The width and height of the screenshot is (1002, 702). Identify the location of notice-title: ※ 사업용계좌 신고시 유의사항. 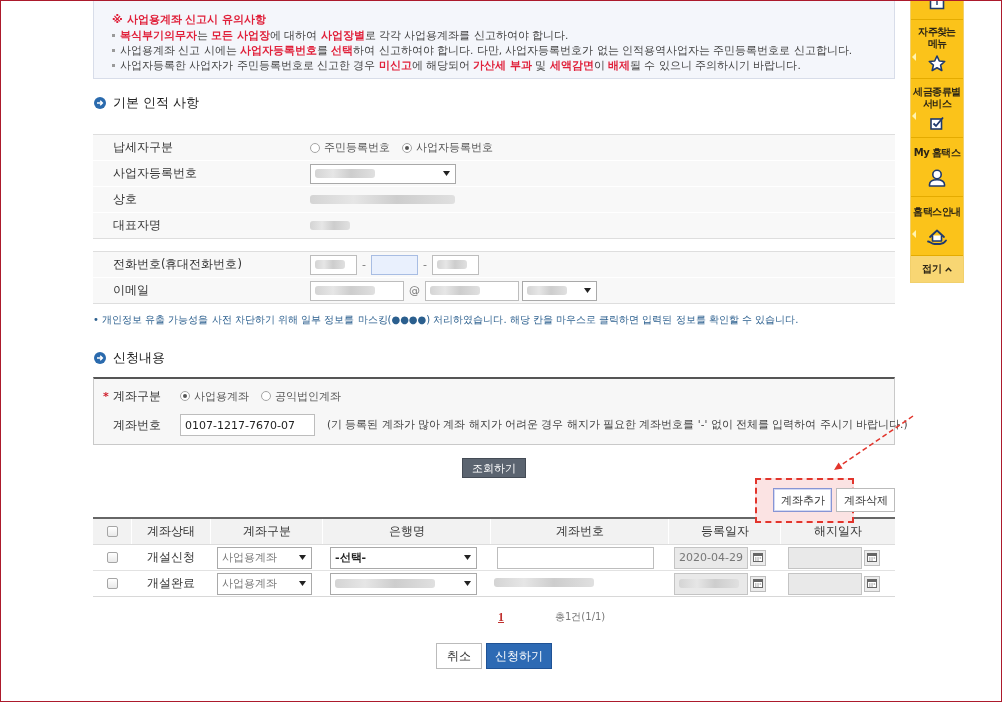
(190, 20).